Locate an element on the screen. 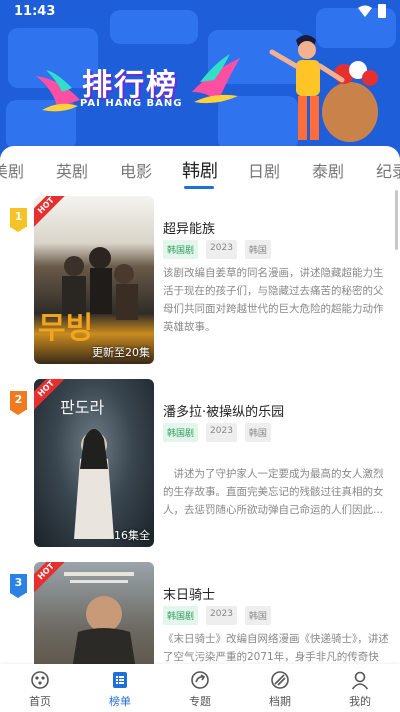  nav-label: 我的 is located at coordinates (360, 701).